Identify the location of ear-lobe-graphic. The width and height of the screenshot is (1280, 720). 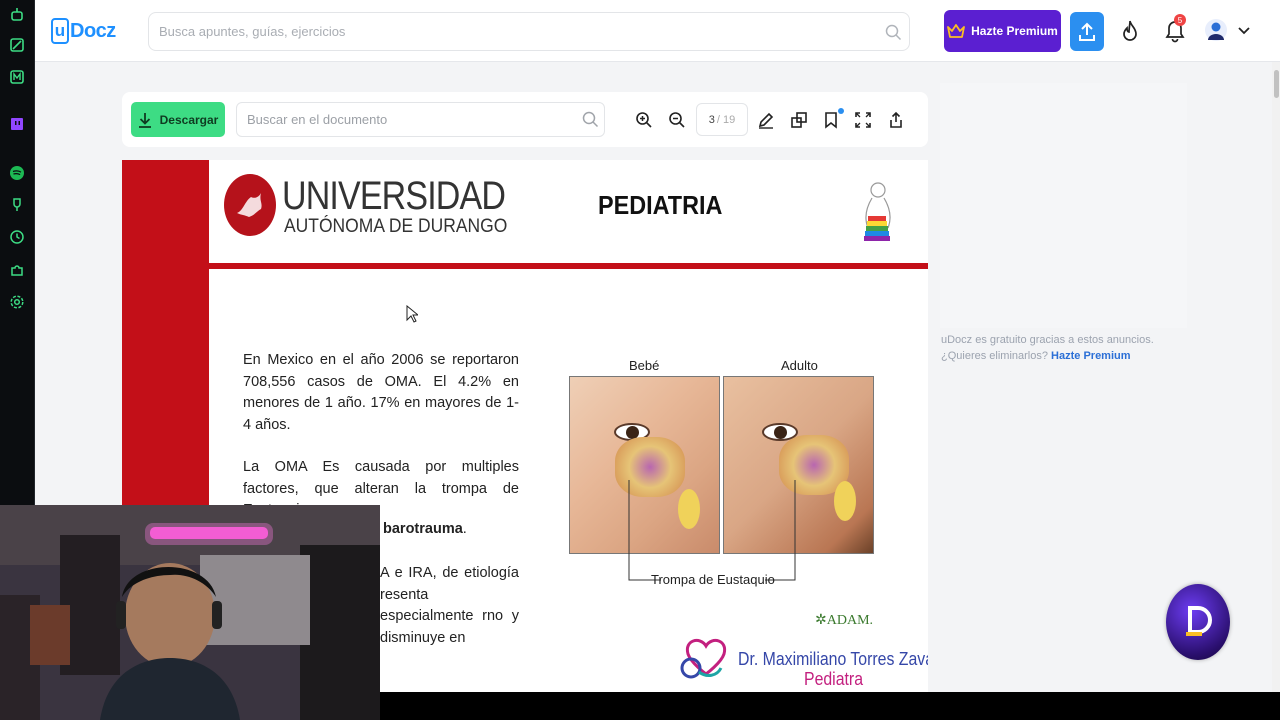
(845, 501).